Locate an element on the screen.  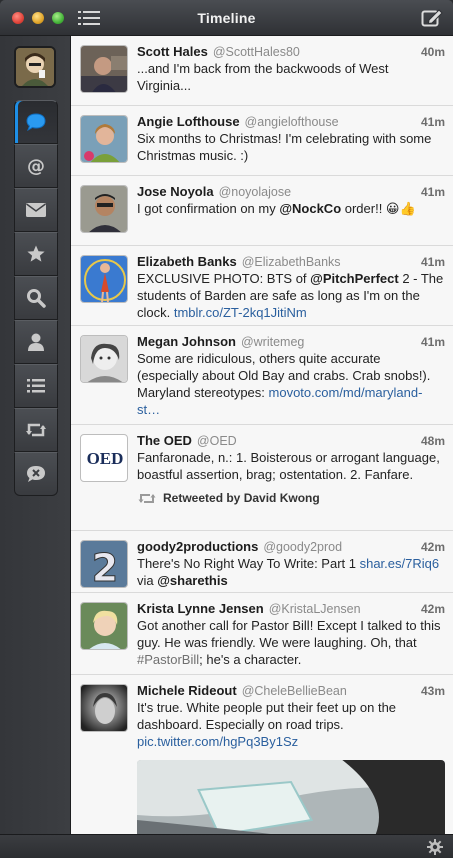
tweet-author-name: Elizabeth Banks is located at coordinates (187, 261).